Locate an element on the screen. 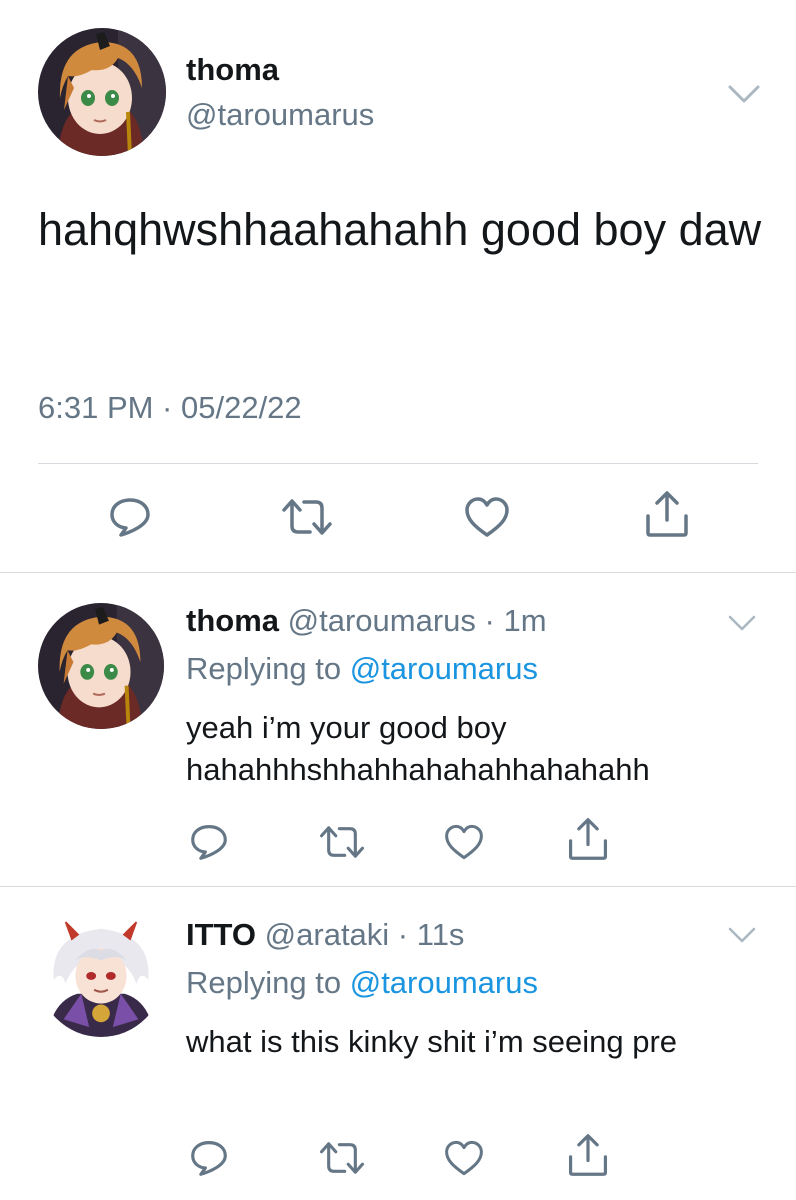 This screenshot has width=796, height=1200. author-name: ITTO is located at coordinates (221, 934).